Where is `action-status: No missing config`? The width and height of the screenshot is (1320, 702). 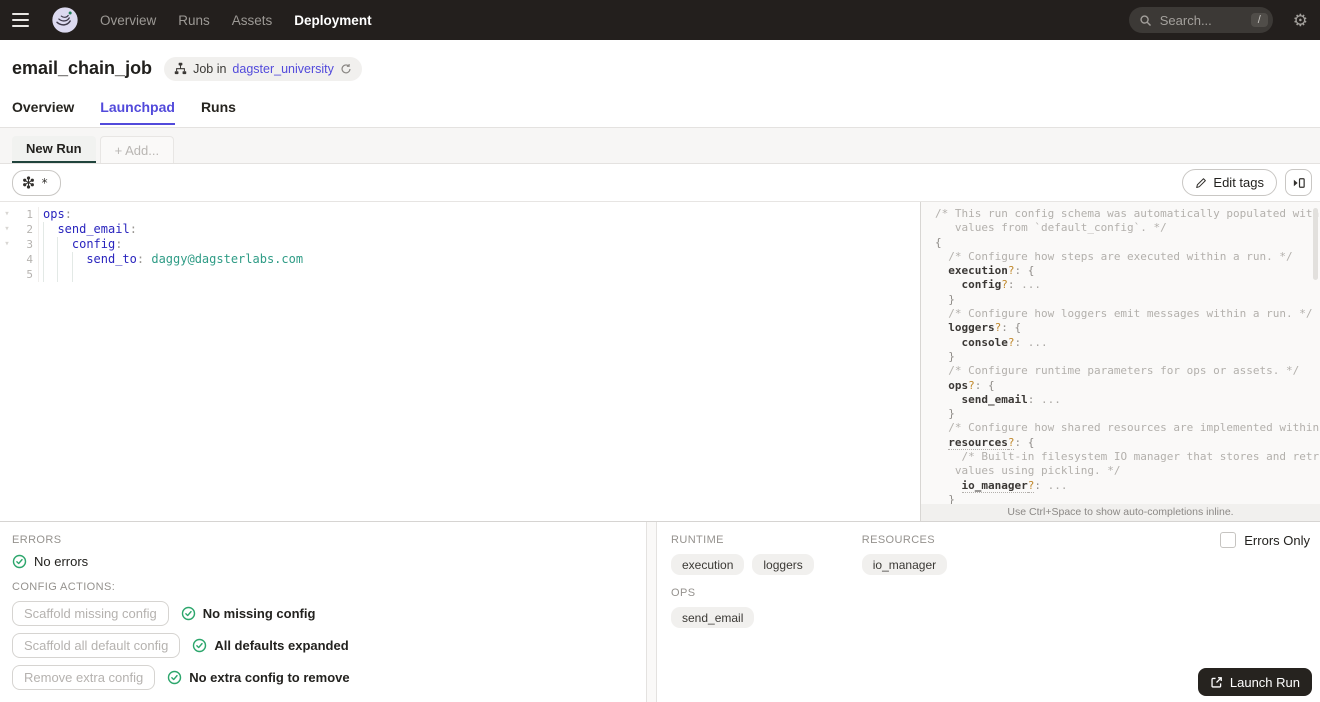
action-status: No missing config is located at coordinates (248, 613).